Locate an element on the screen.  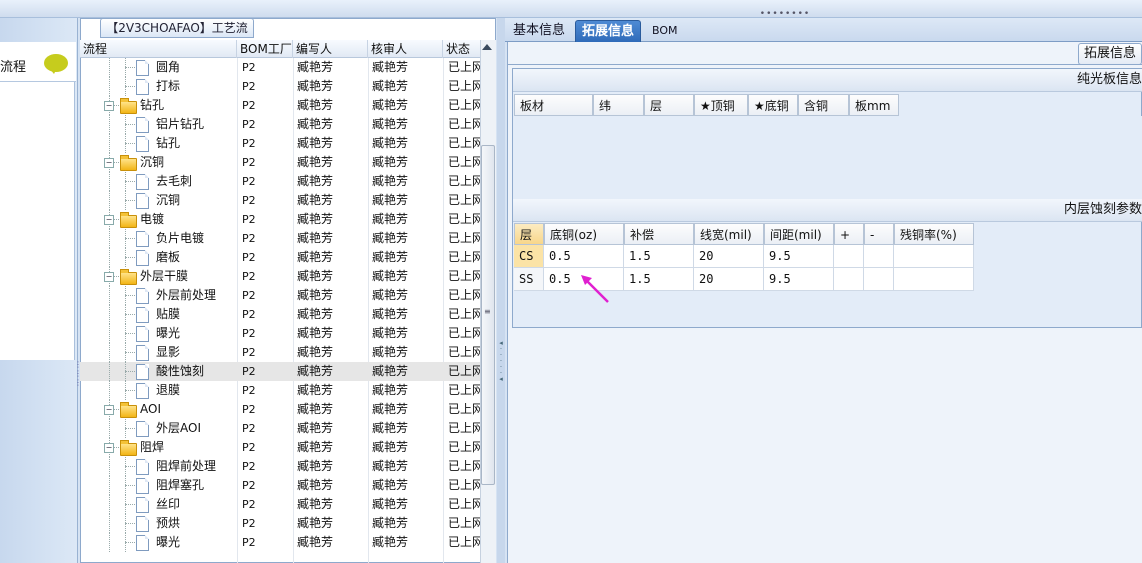
layer-cell: SS is located at coordinates (529, 279).